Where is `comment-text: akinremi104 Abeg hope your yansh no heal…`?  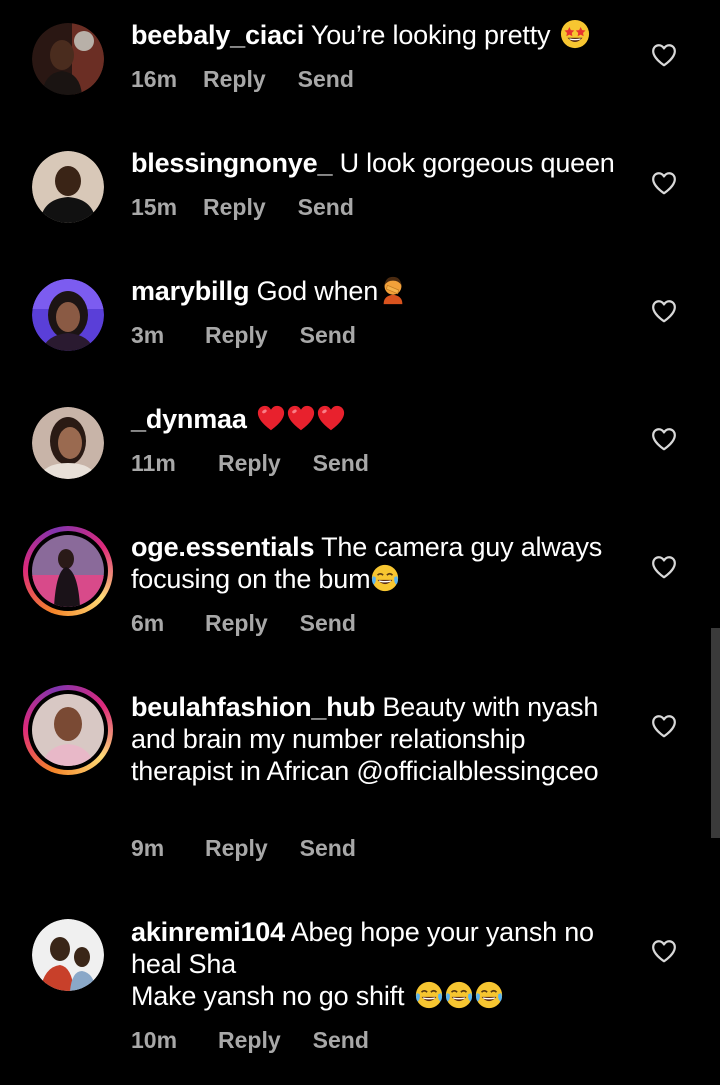
comment-text: akinremi104 Abeg hope your yansh no heal… is located at coordinates (381, 964).